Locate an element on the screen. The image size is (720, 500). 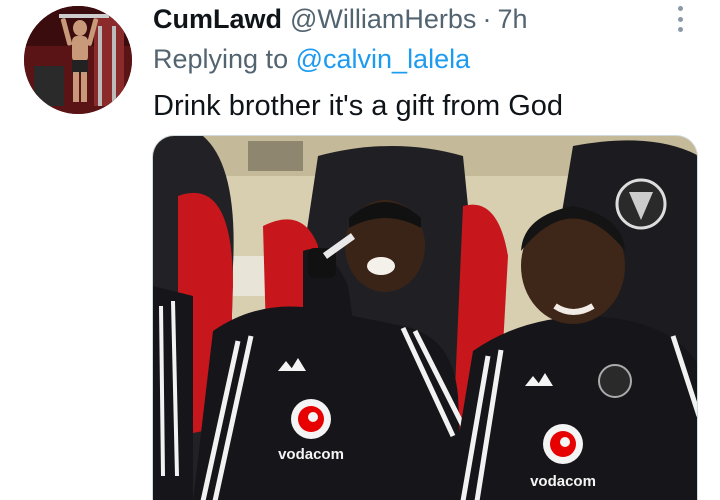
sponsor-text-right: vodacom is located at coordinates (563, 481).